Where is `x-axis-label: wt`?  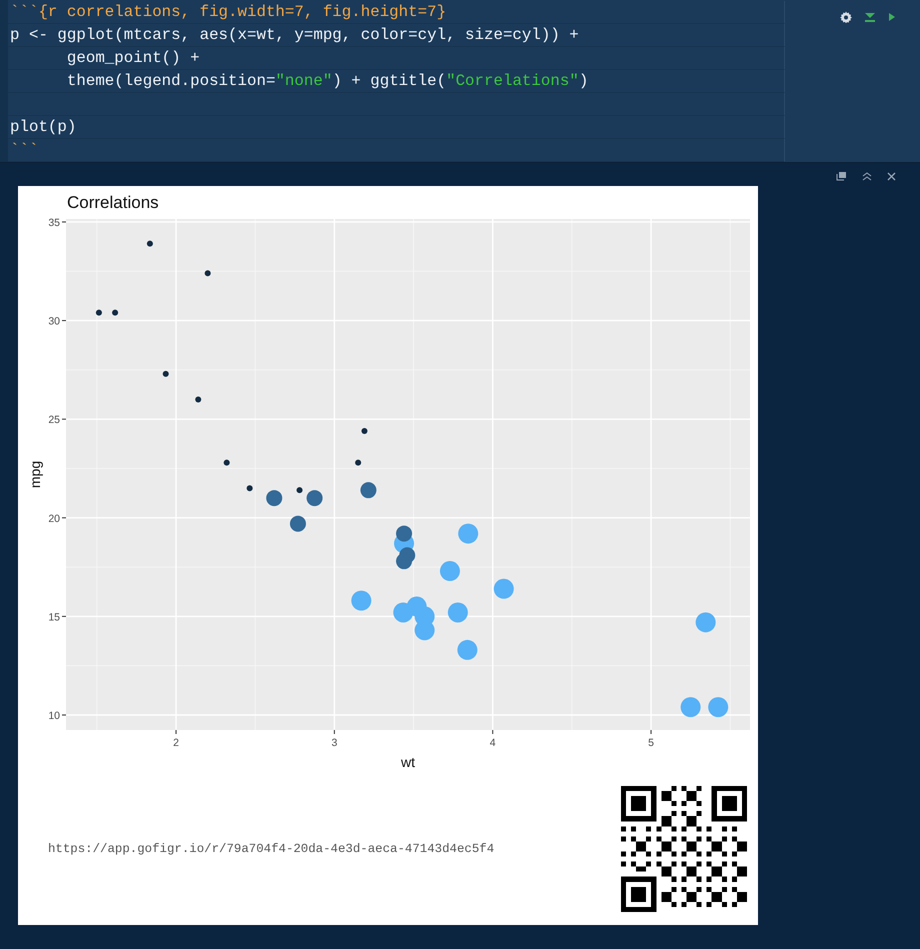 x-axis-label: wt is located at coordinates (408, 762).